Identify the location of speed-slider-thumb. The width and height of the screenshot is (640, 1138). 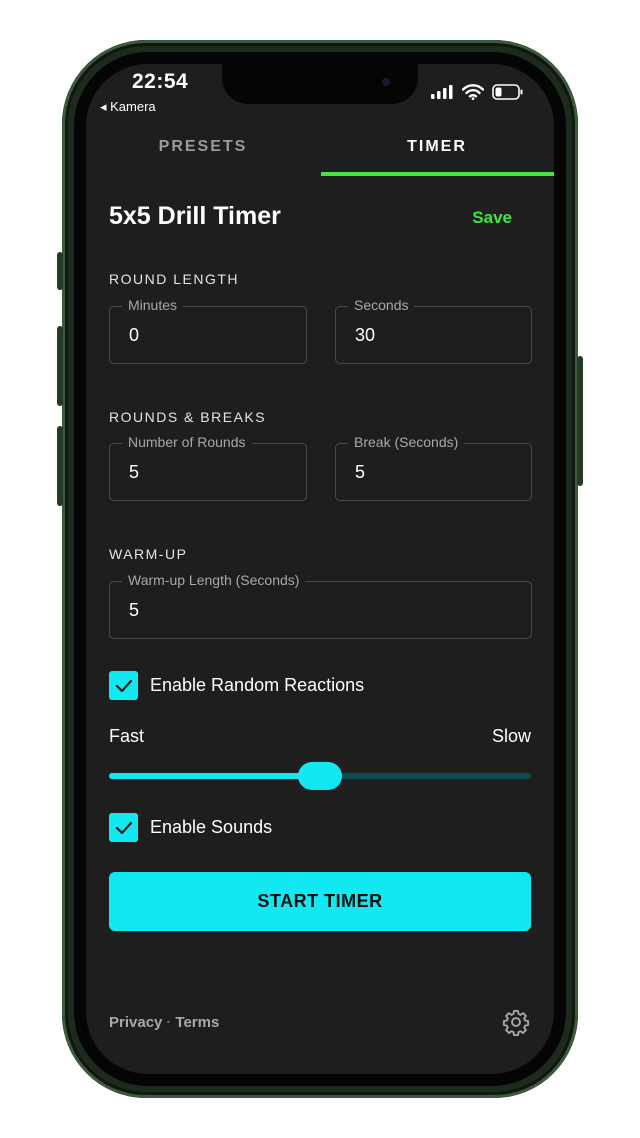
(320, 776).